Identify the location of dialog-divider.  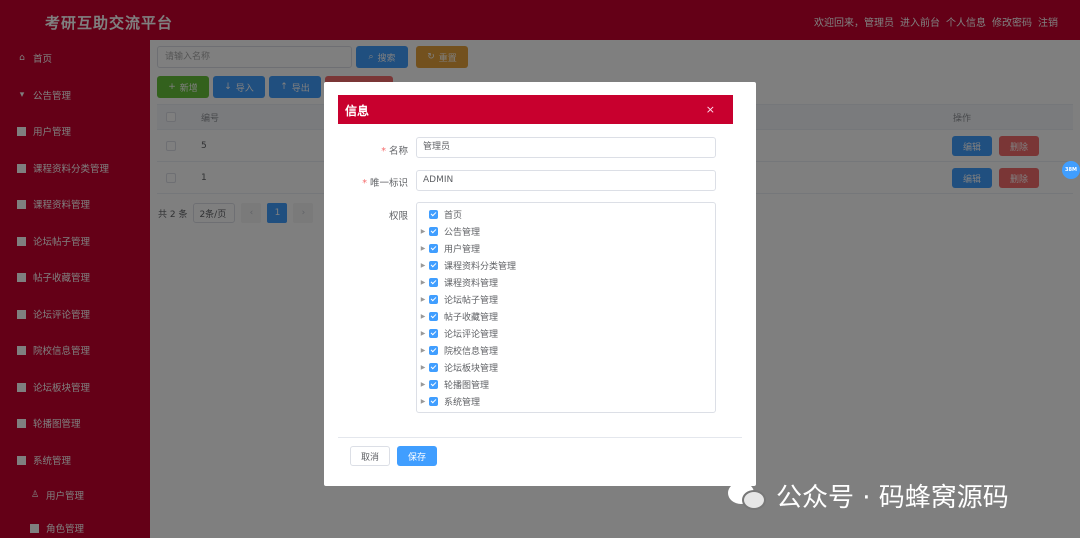
(540, 437).